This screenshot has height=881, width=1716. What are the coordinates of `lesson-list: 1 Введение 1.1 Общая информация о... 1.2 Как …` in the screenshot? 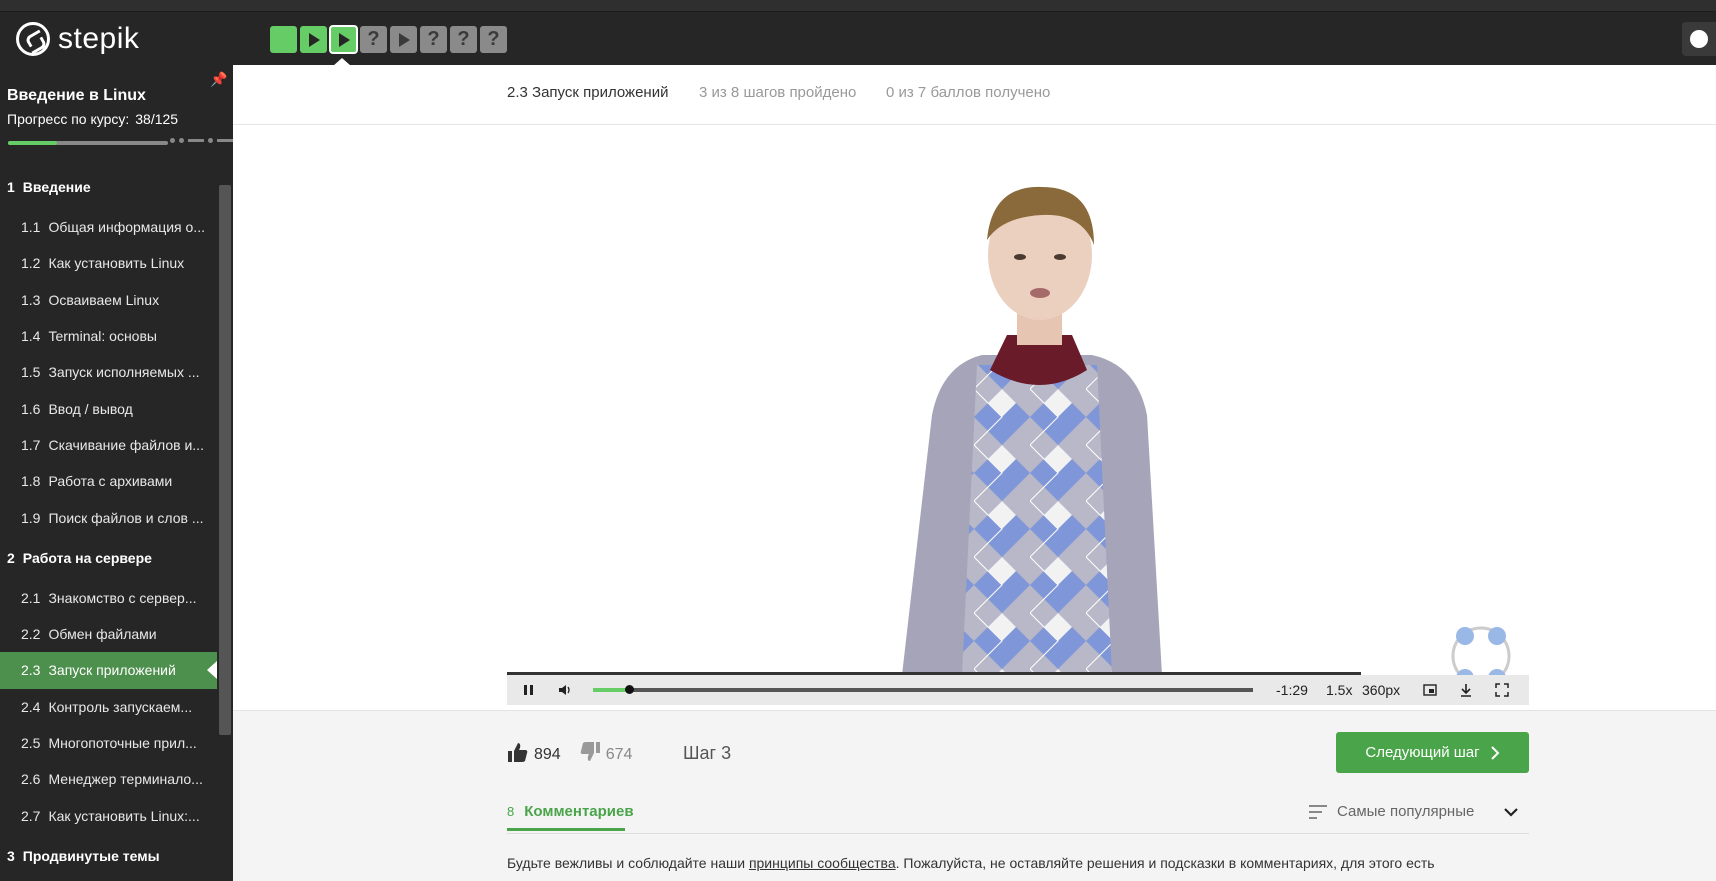 It's located at (108, 521).